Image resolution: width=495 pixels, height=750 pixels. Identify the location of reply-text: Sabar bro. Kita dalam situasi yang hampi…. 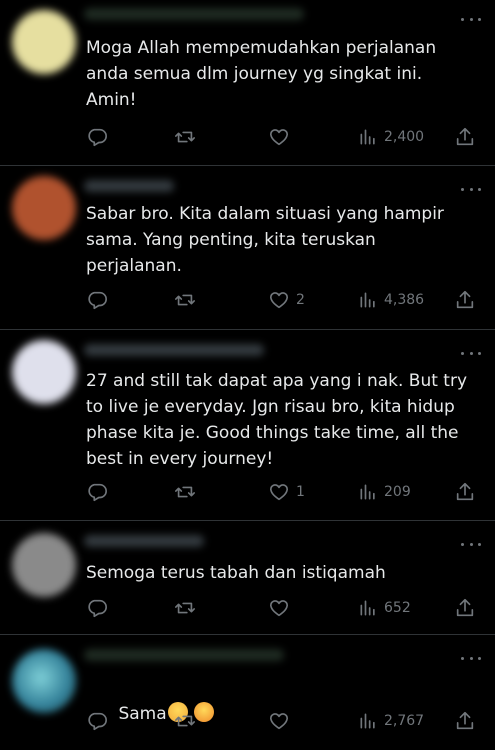
(265, 240).